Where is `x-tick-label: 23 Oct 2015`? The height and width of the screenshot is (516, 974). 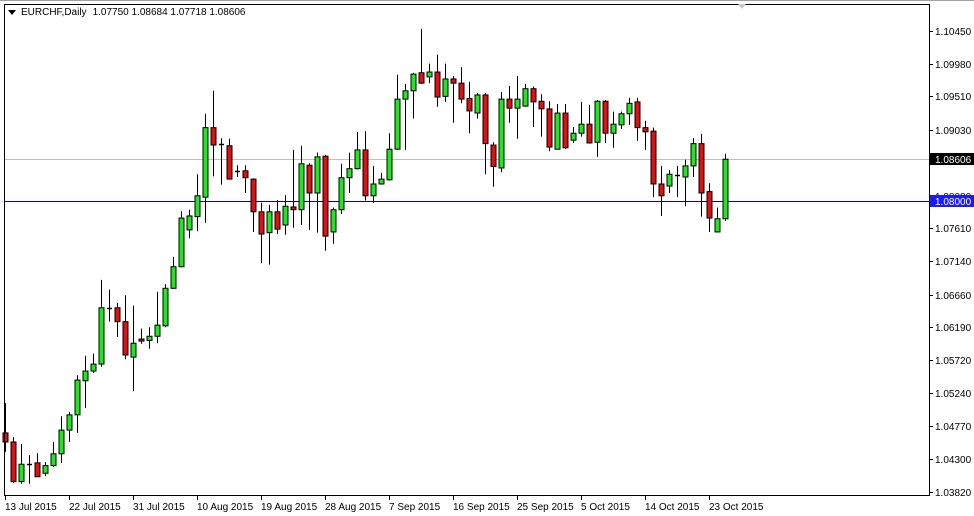 x-tick-label: 23 Oct 2015 is located at coordinates (736, 507).